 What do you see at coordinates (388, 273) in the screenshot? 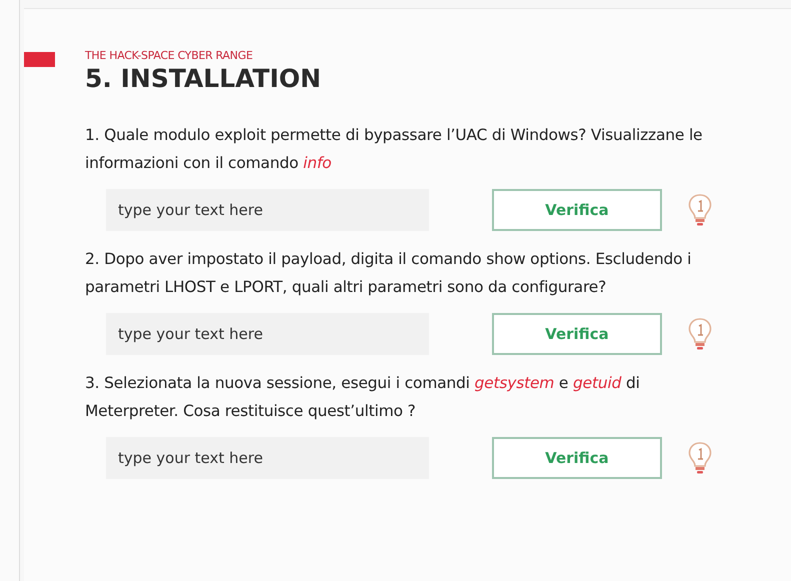
I see `question-text: 2. Dopo aver impostato il payload, digita il comando show options. Escludendo i parametri LHOST e LPORT, quali altri parametri sono da configurare?` at bounding box center [388, 273].